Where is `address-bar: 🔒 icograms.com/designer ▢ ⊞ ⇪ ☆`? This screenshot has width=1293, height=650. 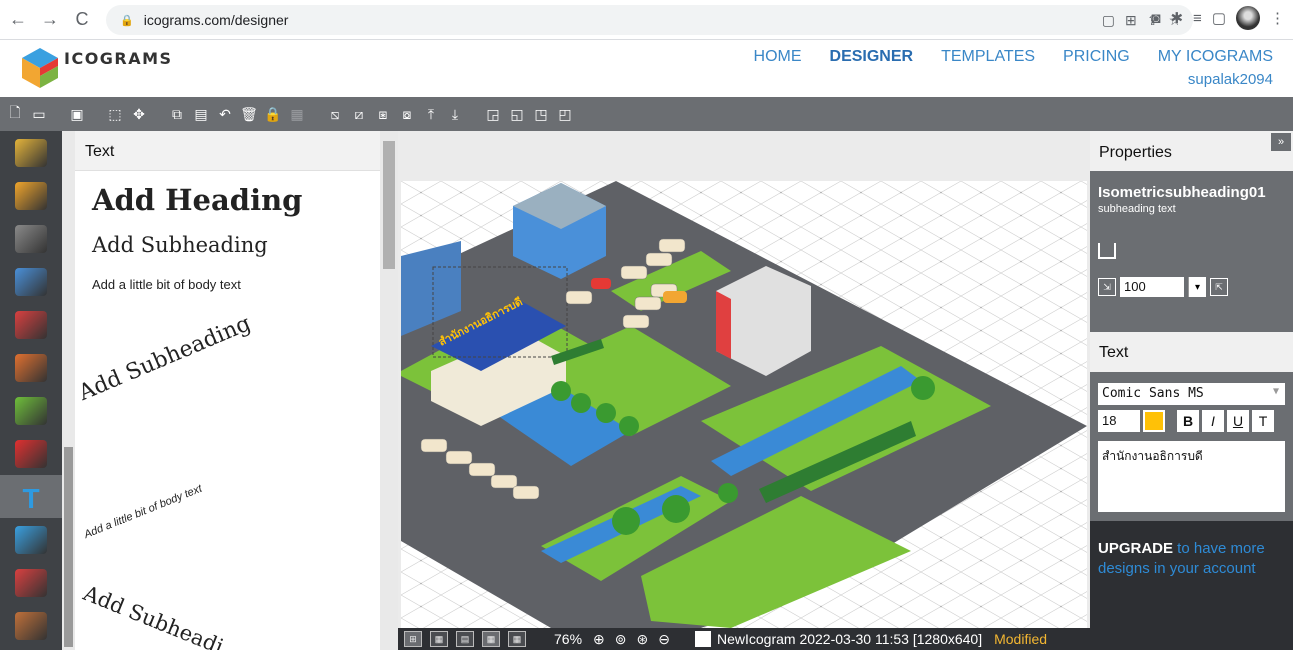 address-bar: 🔒 icograms.com/designer ▢ ⊞ ⇪ ☆ is located at coordinates (649, 20).